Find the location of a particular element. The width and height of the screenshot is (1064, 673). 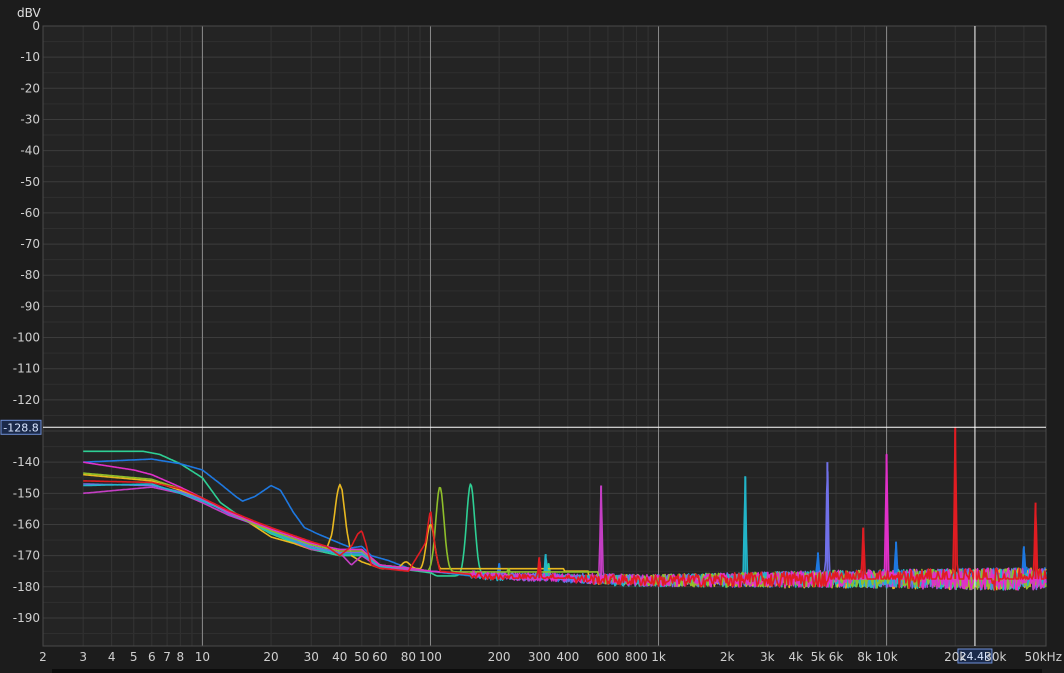

y-tick-label: -170 is located at coordinates (26, 556).